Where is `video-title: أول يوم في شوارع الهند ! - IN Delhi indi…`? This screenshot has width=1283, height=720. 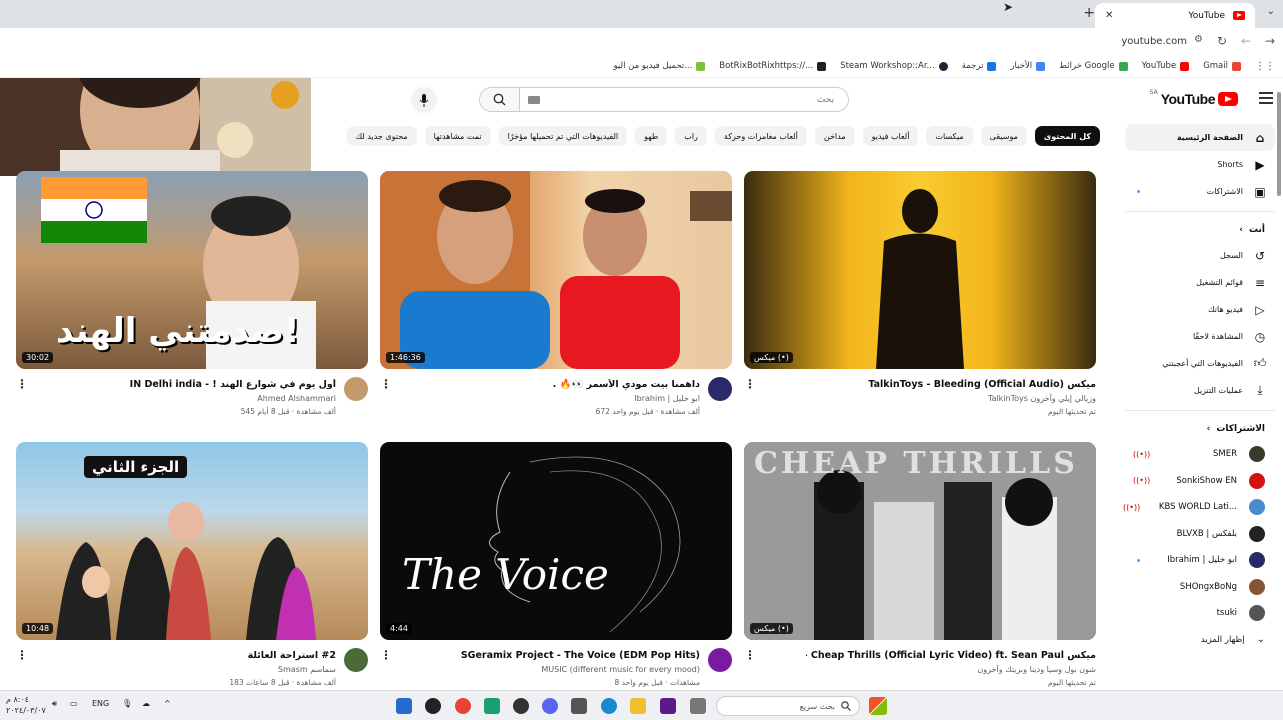
video-title: أول يوم في شوارع الهند ! - IN Delhi indi… is located at coordinates (191, 384).